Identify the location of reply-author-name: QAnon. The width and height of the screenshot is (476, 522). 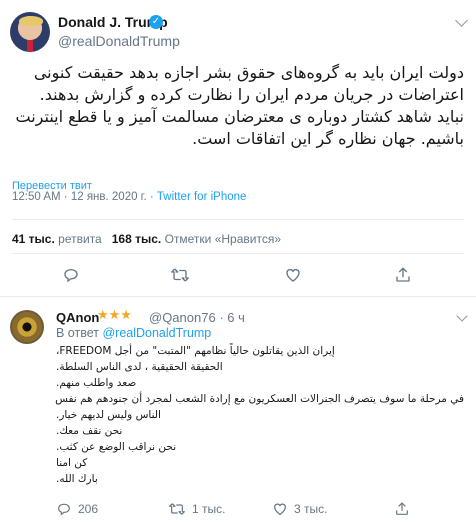
(77, 317).